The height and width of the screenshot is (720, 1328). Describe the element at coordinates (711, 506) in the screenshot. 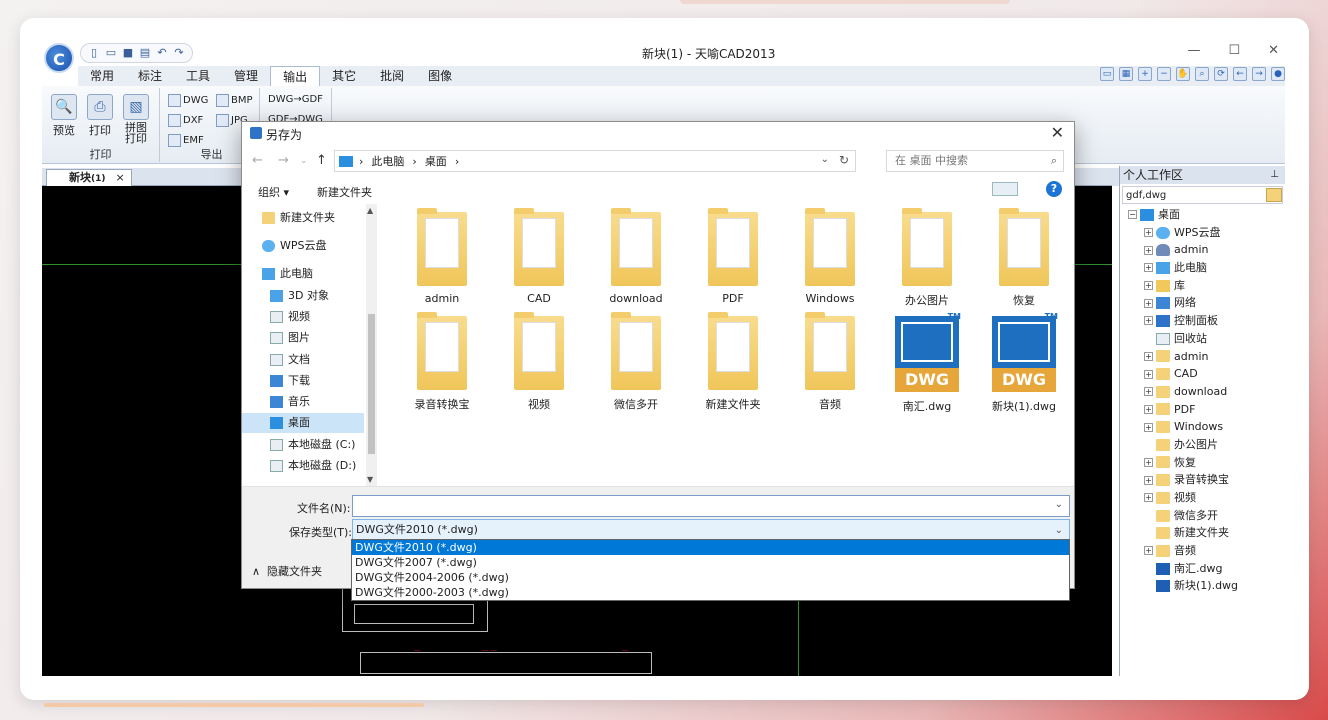

I see `filename-input: ⌄` at that location.